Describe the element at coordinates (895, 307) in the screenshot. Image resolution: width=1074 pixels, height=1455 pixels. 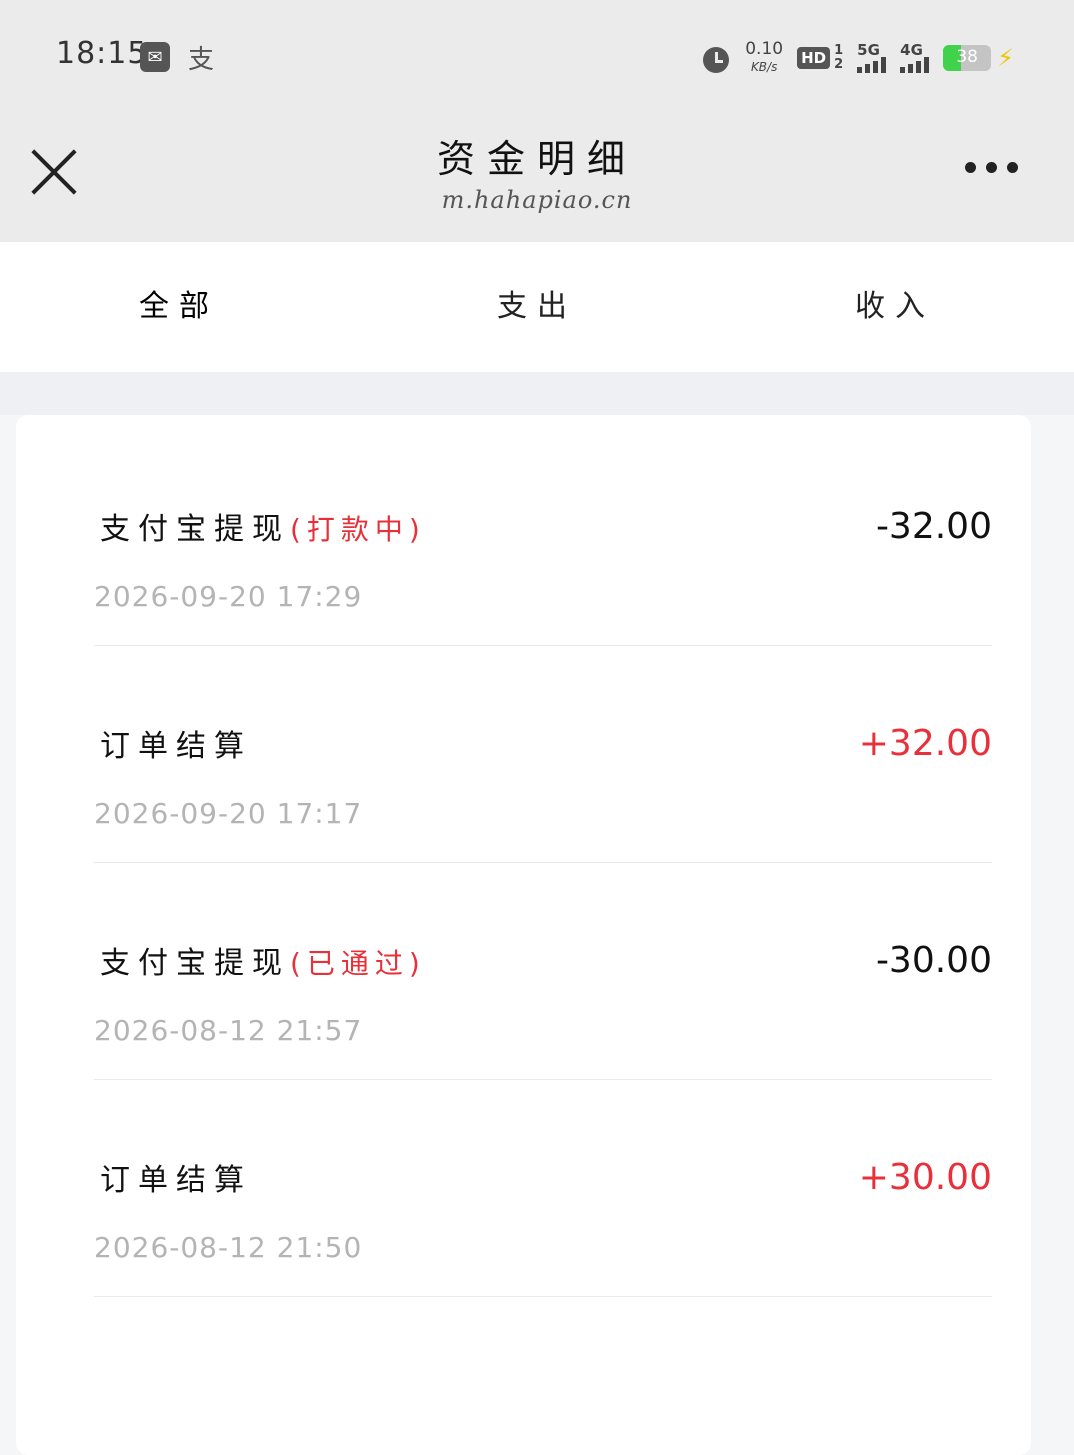
I see `tab-income: 收入` at that location.